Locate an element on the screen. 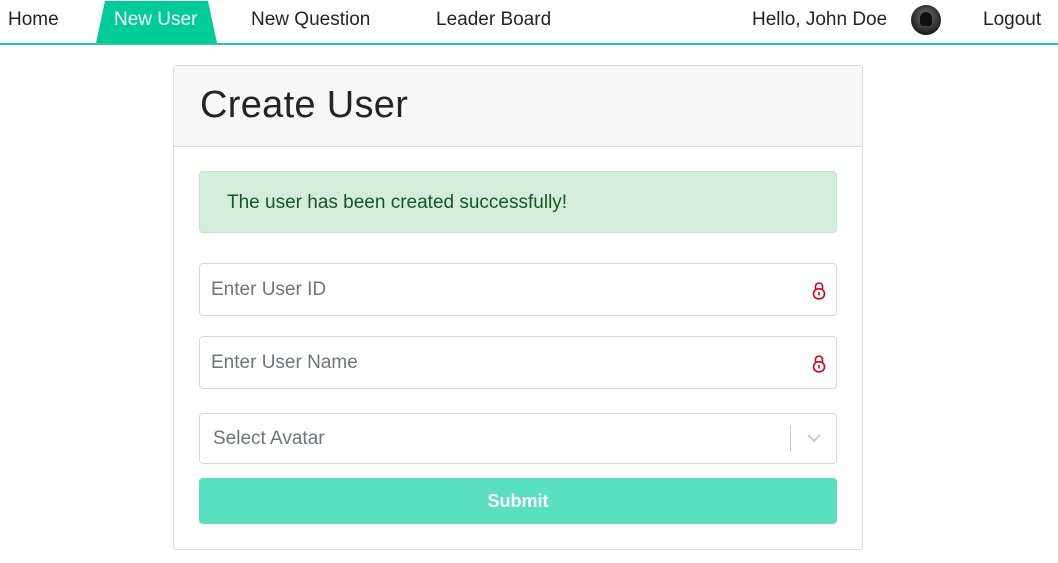  chevron-down-icon is located at coordinates (814, 438).